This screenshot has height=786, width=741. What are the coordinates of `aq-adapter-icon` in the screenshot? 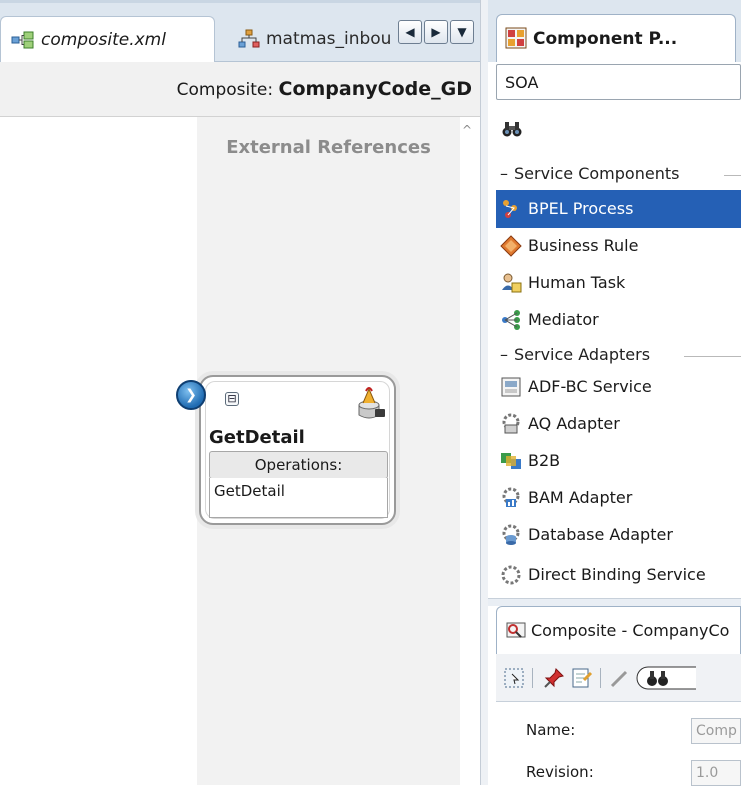 It's located at (511, 423).